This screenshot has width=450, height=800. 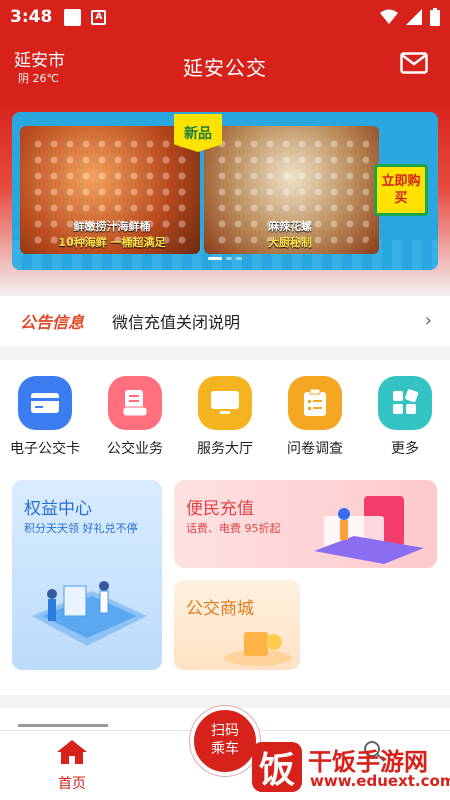 What do you see at coordinates (112, 226) in the screenshot?
I see `banner-item1-title: 鲜嫩捞汁海鲜桶` at bounding box center [112, 226].